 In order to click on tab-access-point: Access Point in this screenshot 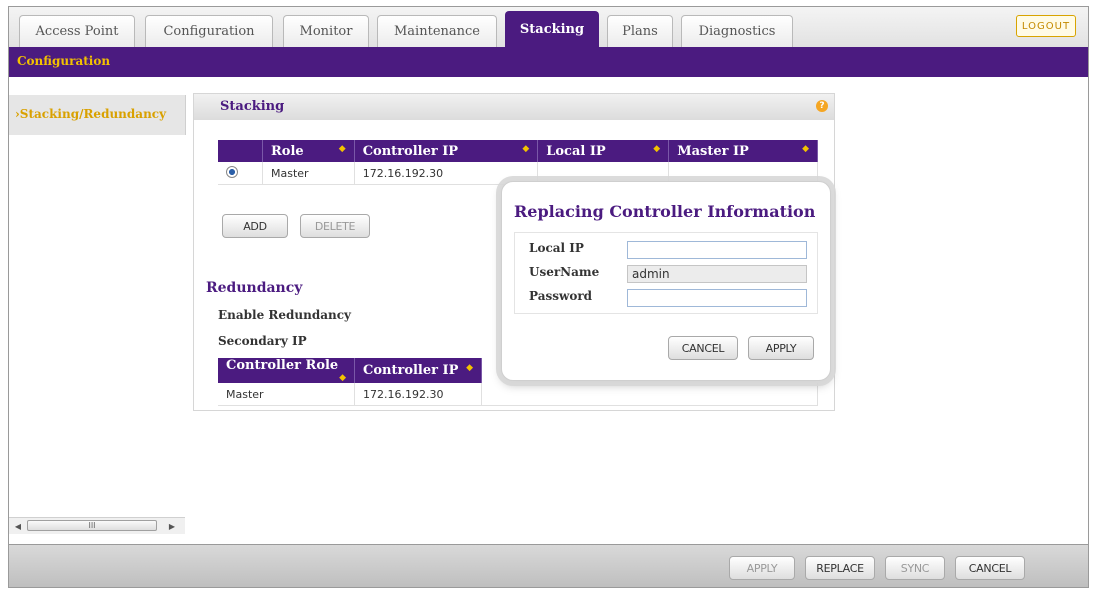, I will do `click(77, 31)`.